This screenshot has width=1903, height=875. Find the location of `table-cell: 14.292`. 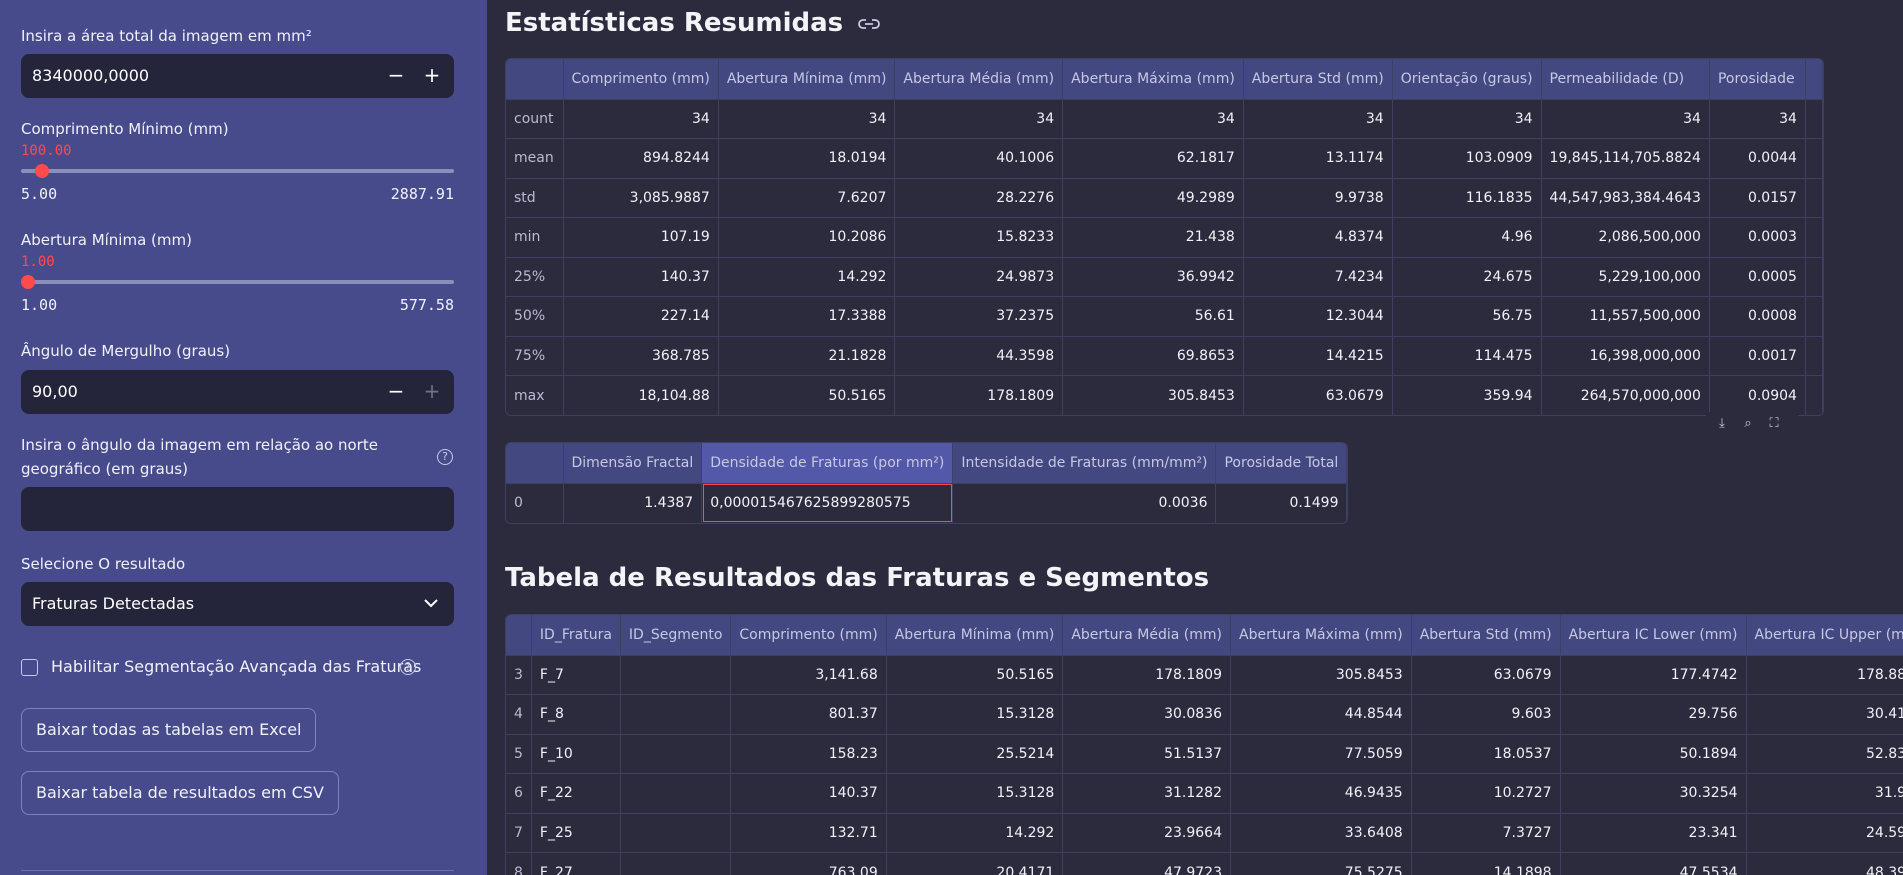

table-cell: 14.292 is located at coordinates (975, 832).